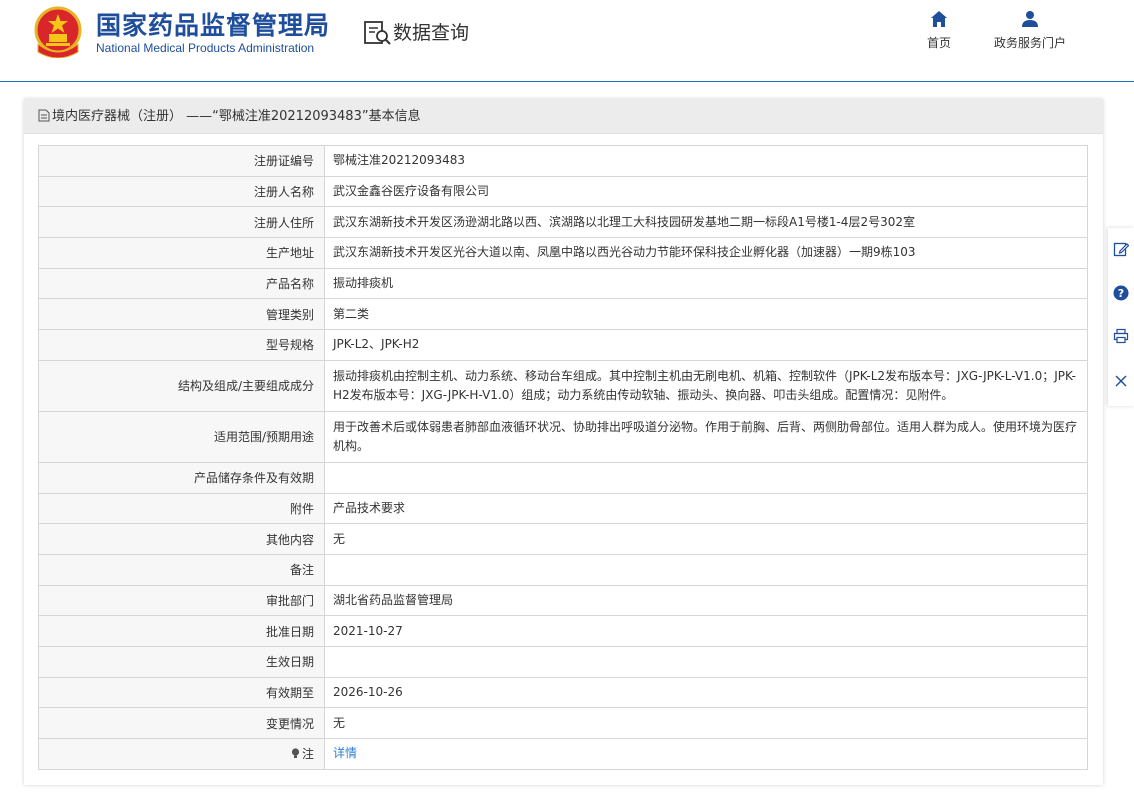 The image size is (1134, 807). What do you see at coordinates (706, 723) in the screenshot?
I see `field-value: 无` at bounding box center [706, 723].